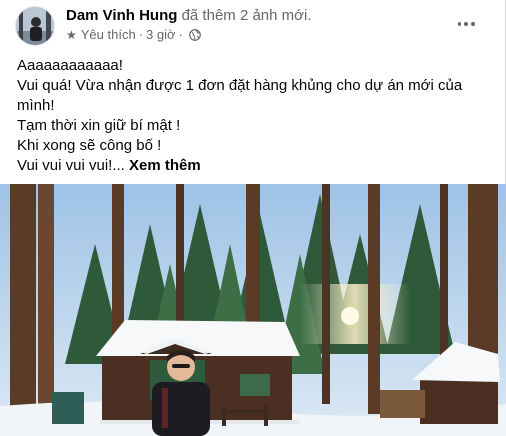  I want to click on avatar-image, so click(35, 26).